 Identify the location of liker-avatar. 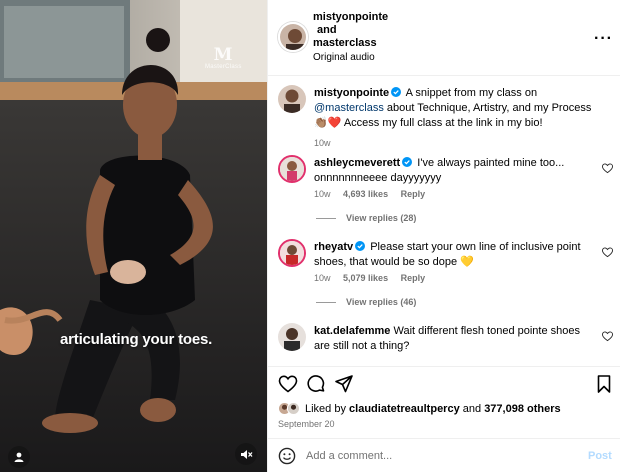
(293, 408).